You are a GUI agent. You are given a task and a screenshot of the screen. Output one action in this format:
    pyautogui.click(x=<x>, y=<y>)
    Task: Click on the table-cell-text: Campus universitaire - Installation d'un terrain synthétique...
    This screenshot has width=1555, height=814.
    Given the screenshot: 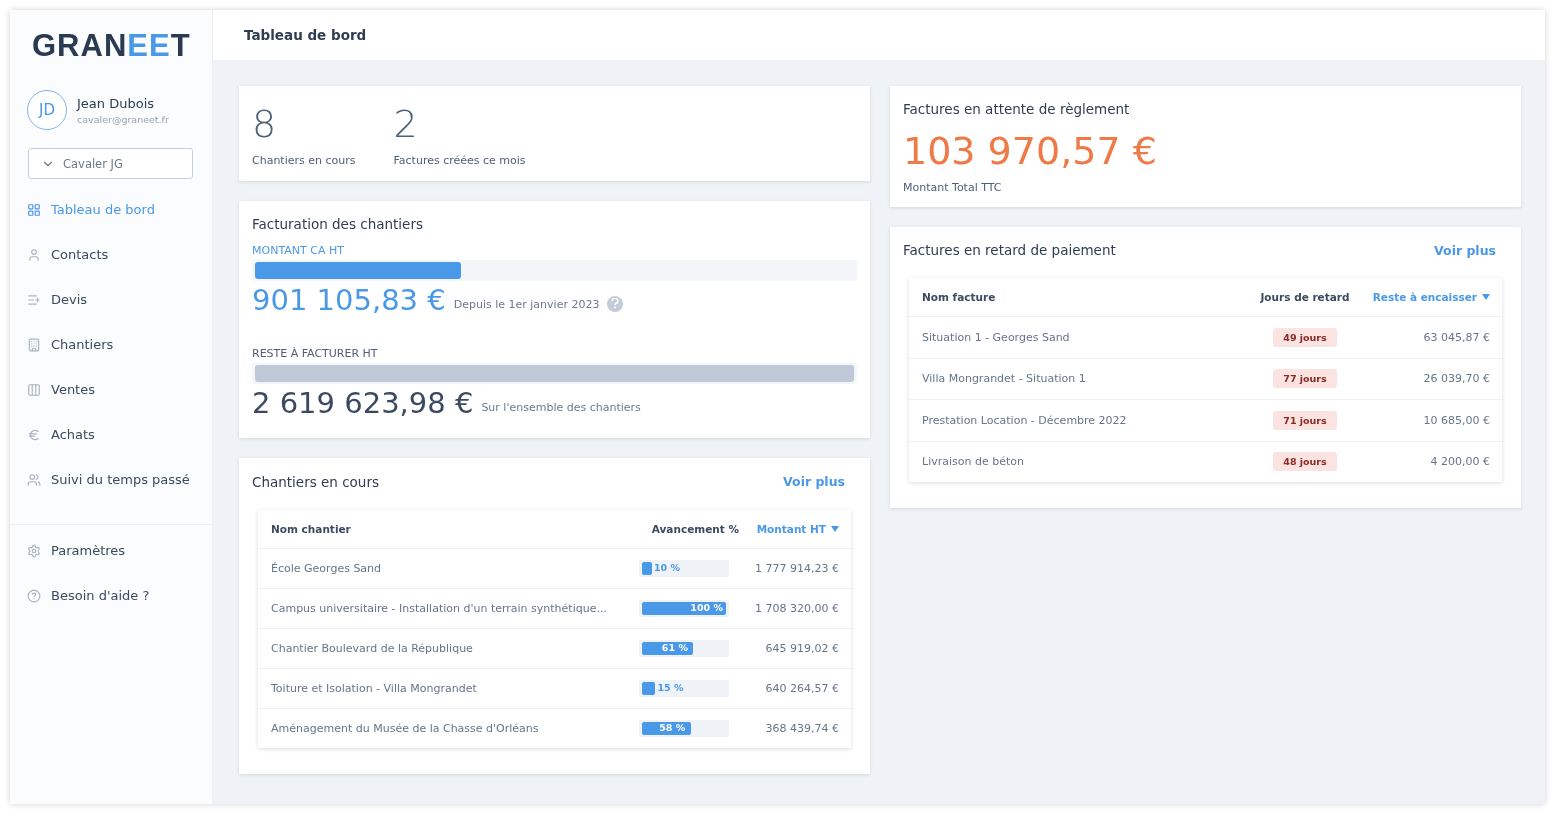 What is the action you would take?
    pyautogui.click(x=439, y=608)
    